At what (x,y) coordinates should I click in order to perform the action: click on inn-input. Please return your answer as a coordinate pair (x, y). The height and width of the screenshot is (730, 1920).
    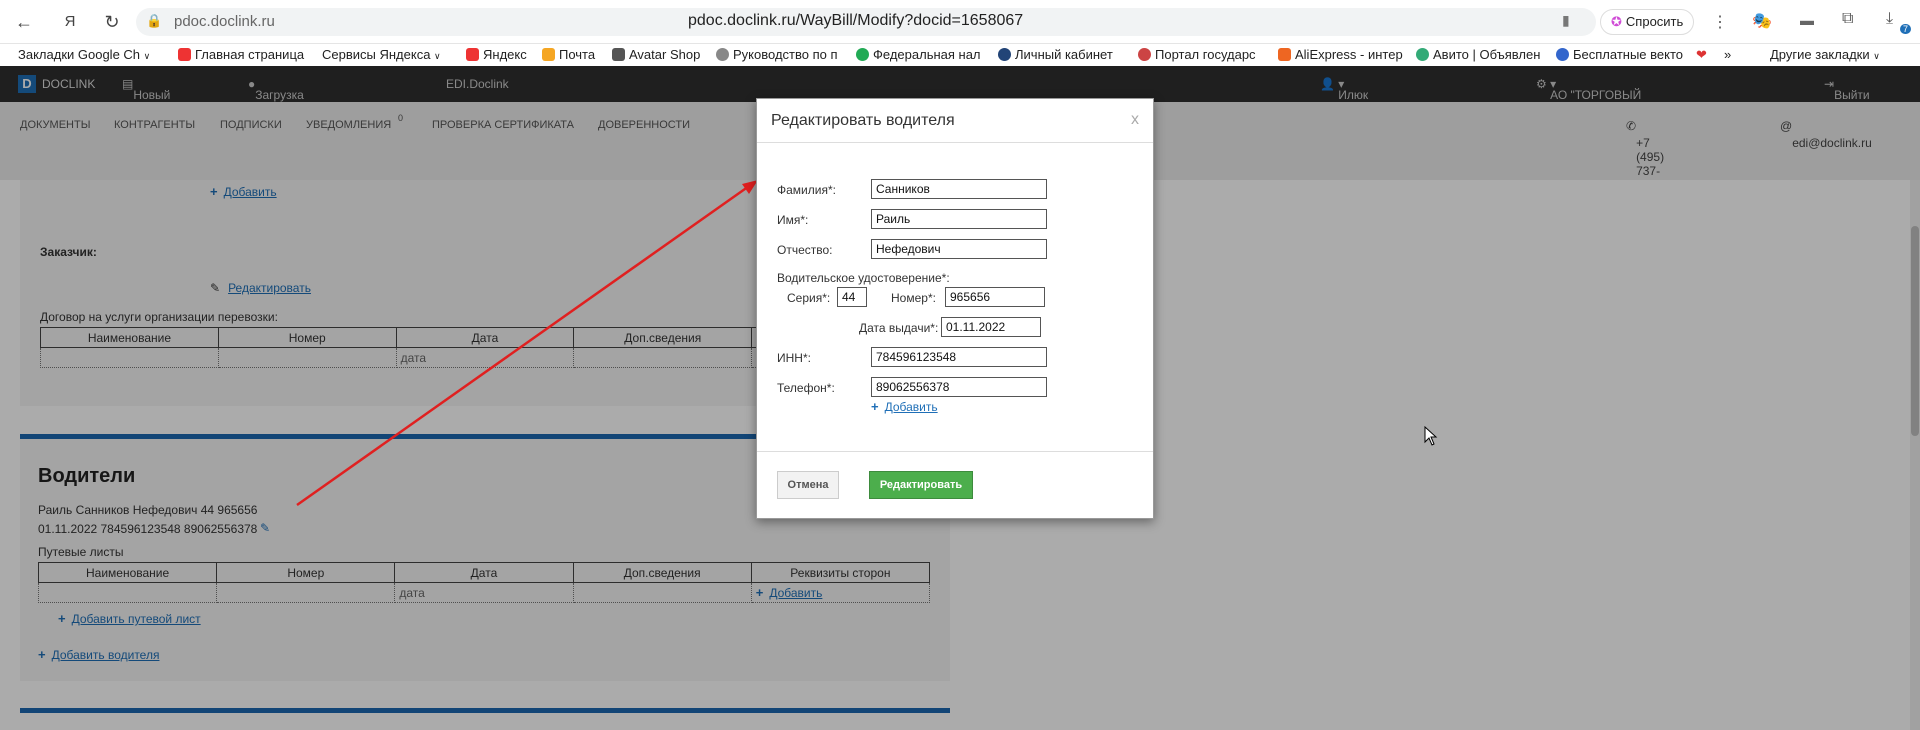
    Looking at the image, I should click on (959, 357).